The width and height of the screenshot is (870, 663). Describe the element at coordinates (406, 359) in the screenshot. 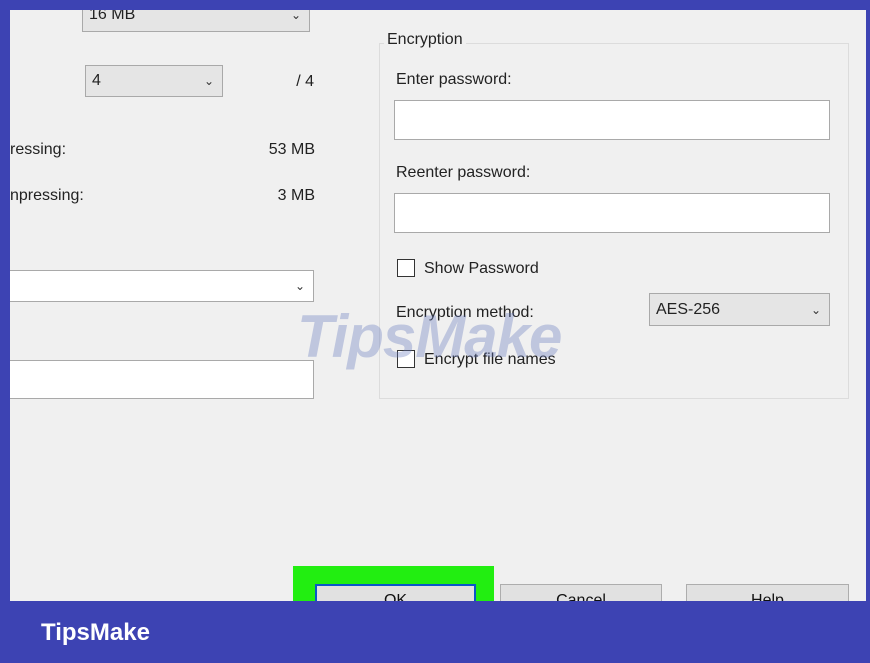

I see `encrypt-file-names-checkbox` at that location.